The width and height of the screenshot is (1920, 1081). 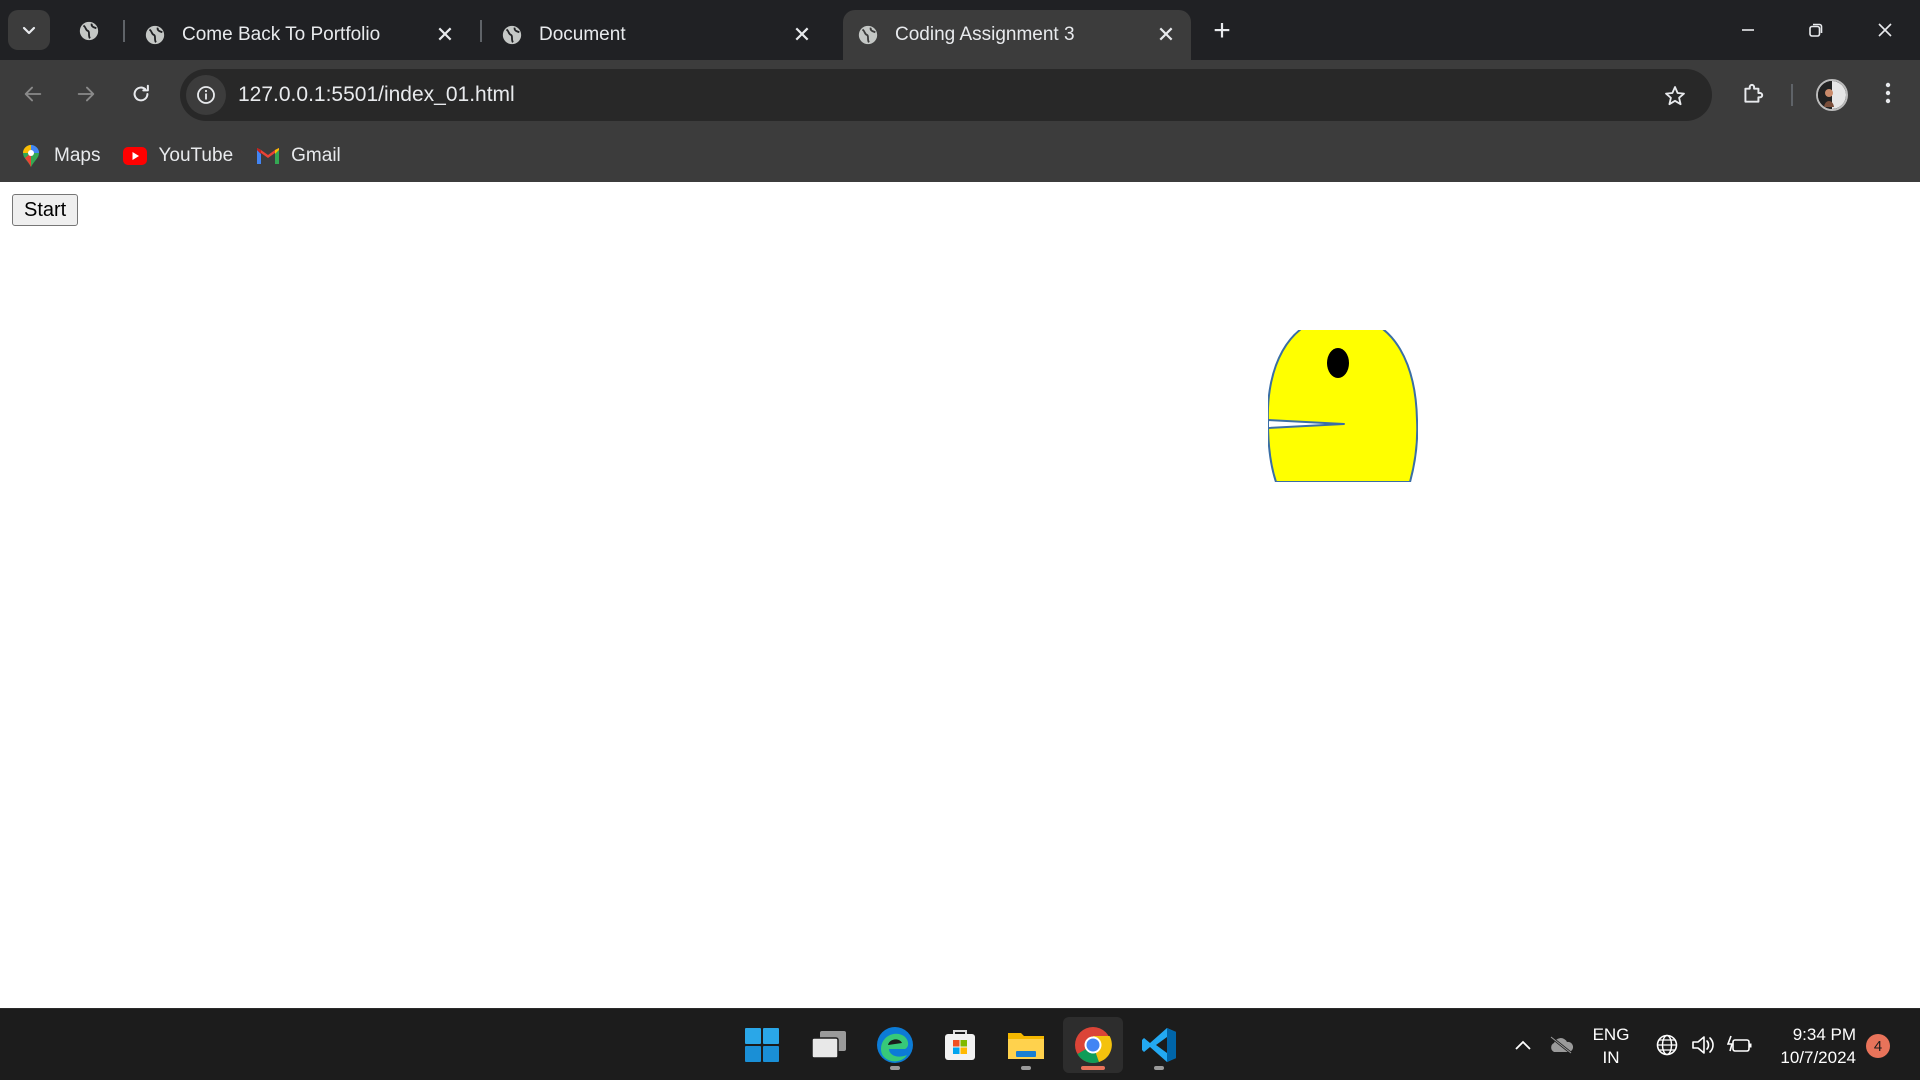 I want to click on site-info-button, so click(x=206, y=95).